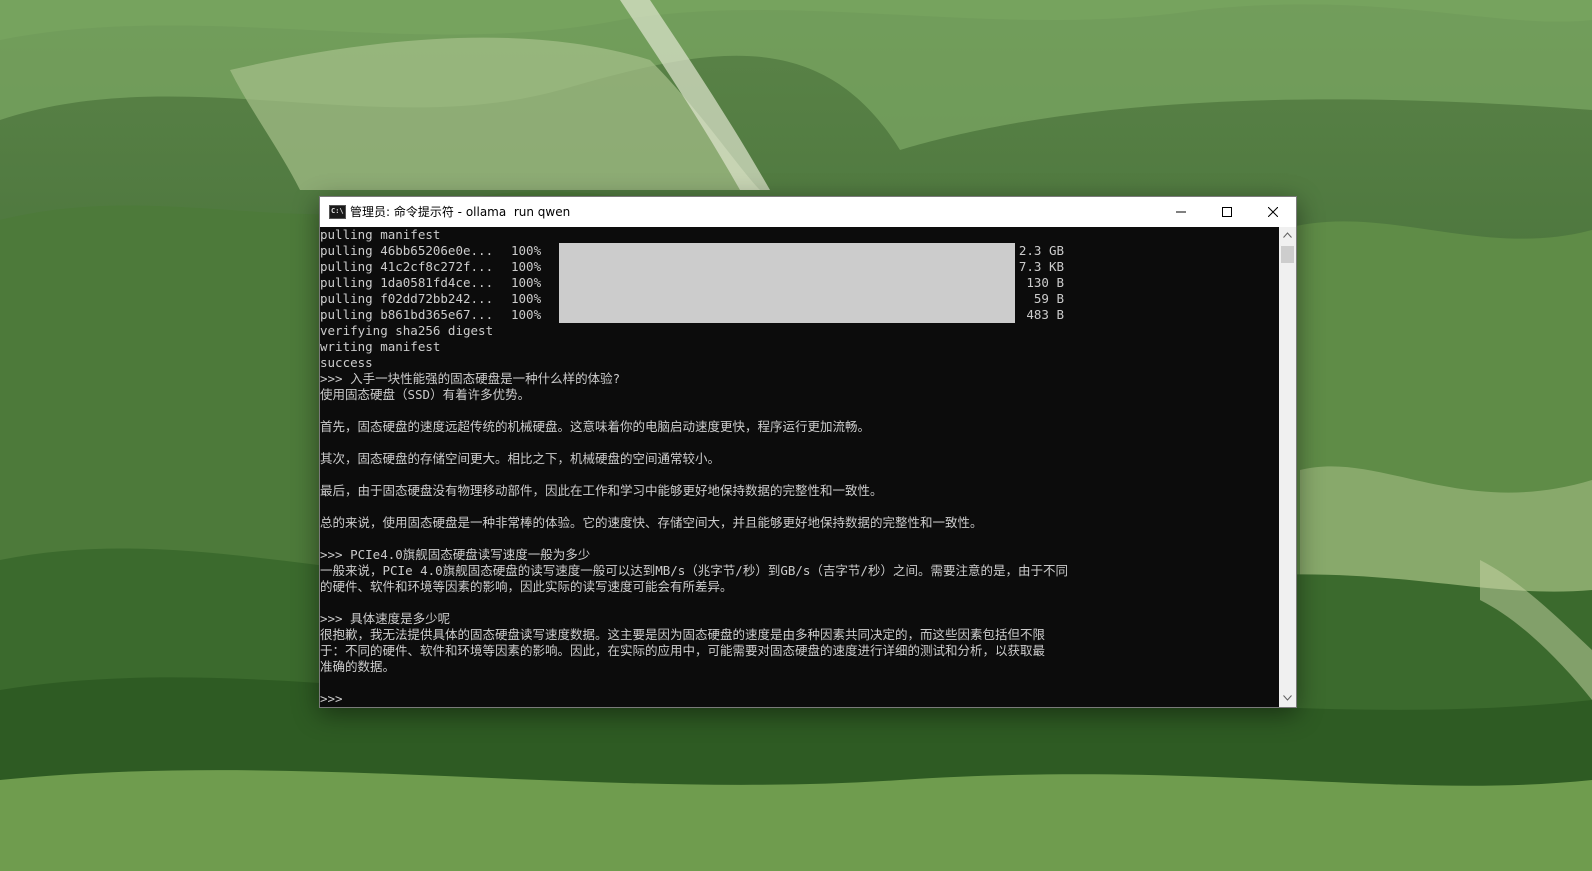 The height and width of the screenshot is (871, 1592). I want to click on minimize-button, so click(1181, 212).